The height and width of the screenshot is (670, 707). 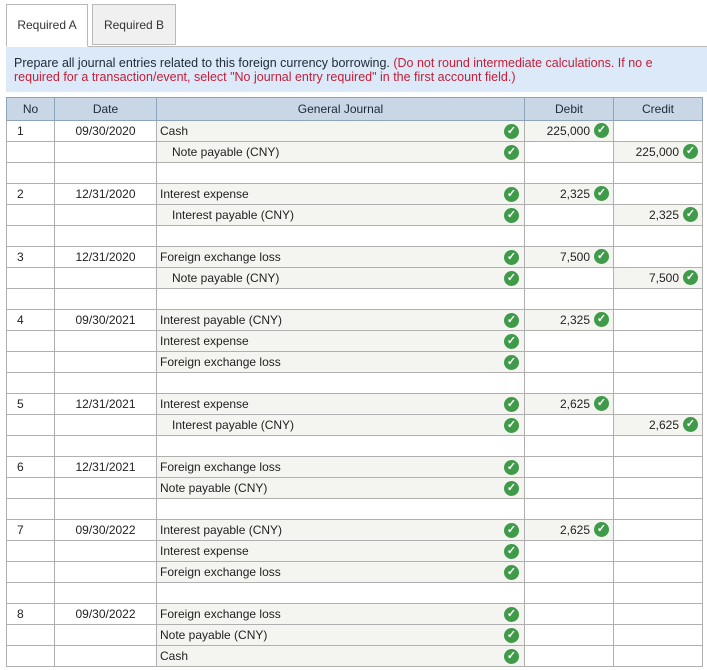 What do you see at coordinates (574, 256) in the screenshot?
I see `debit-amount: 7,500` at bounding box center [574, 256].